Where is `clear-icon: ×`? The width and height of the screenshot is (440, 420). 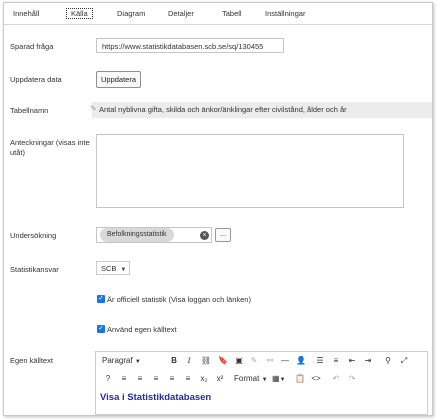 clear-icon: × is located at coordinates (204, 235).